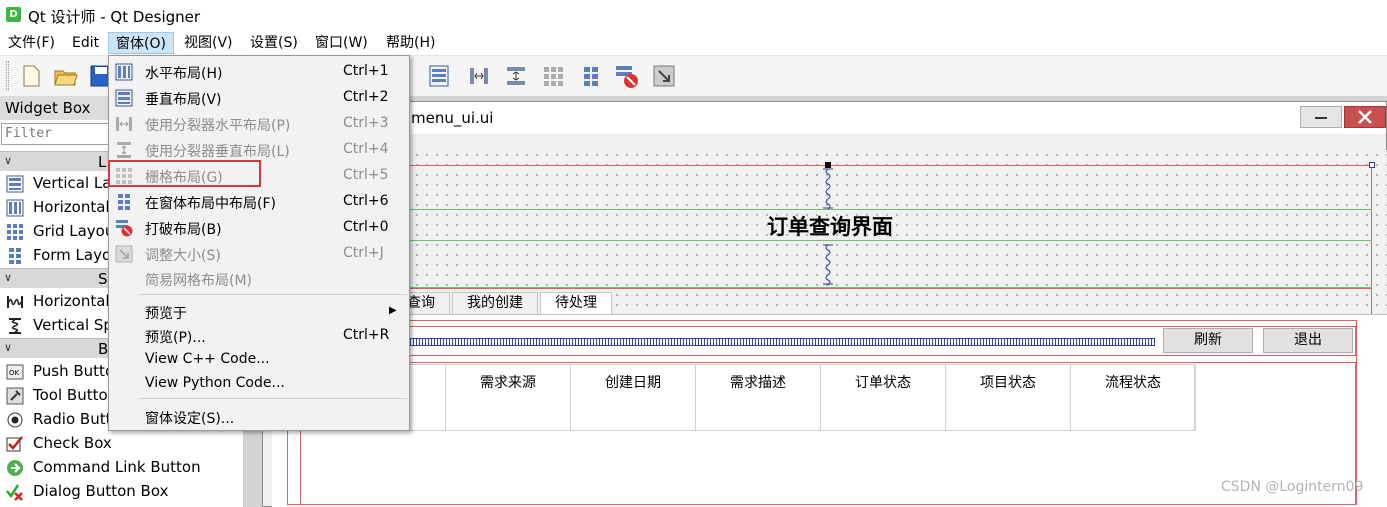 The height and width of the screenshot is (507, 1387). What do you see at coordinates (366, 227) in the screenshot?
I see `menu-item-shortcut: Ctrl+0` at bounding box center [366, 227].